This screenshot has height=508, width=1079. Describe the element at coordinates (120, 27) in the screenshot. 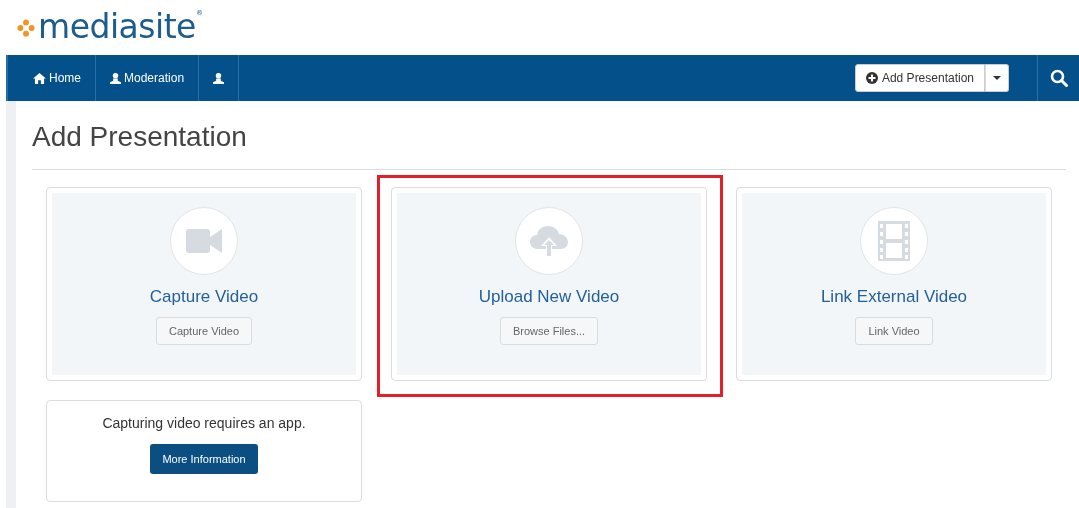

I see `logo-wordmark: mediasite$^{®}$` at that location.